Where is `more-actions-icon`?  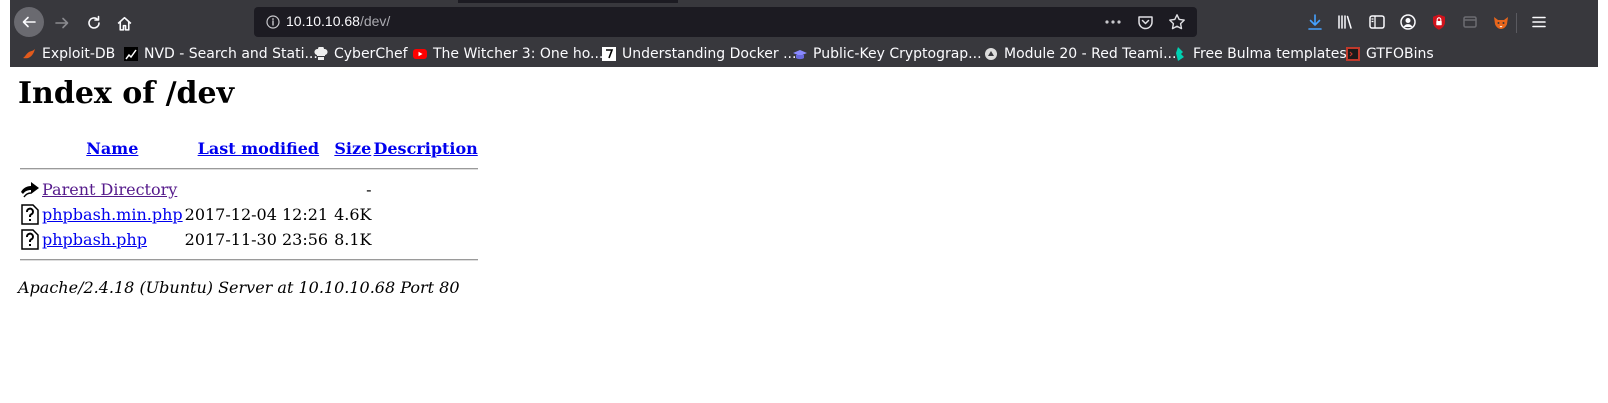 more-actions-icon is located at coordinates (1113, 22).